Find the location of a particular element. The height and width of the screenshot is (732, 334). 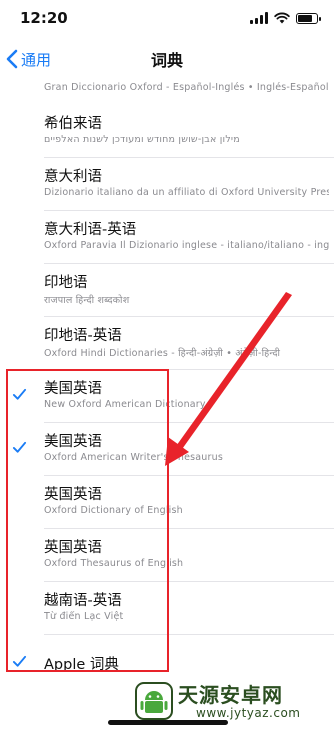

dictionary-title: 意大利语 is located at coordinates (73, 177).